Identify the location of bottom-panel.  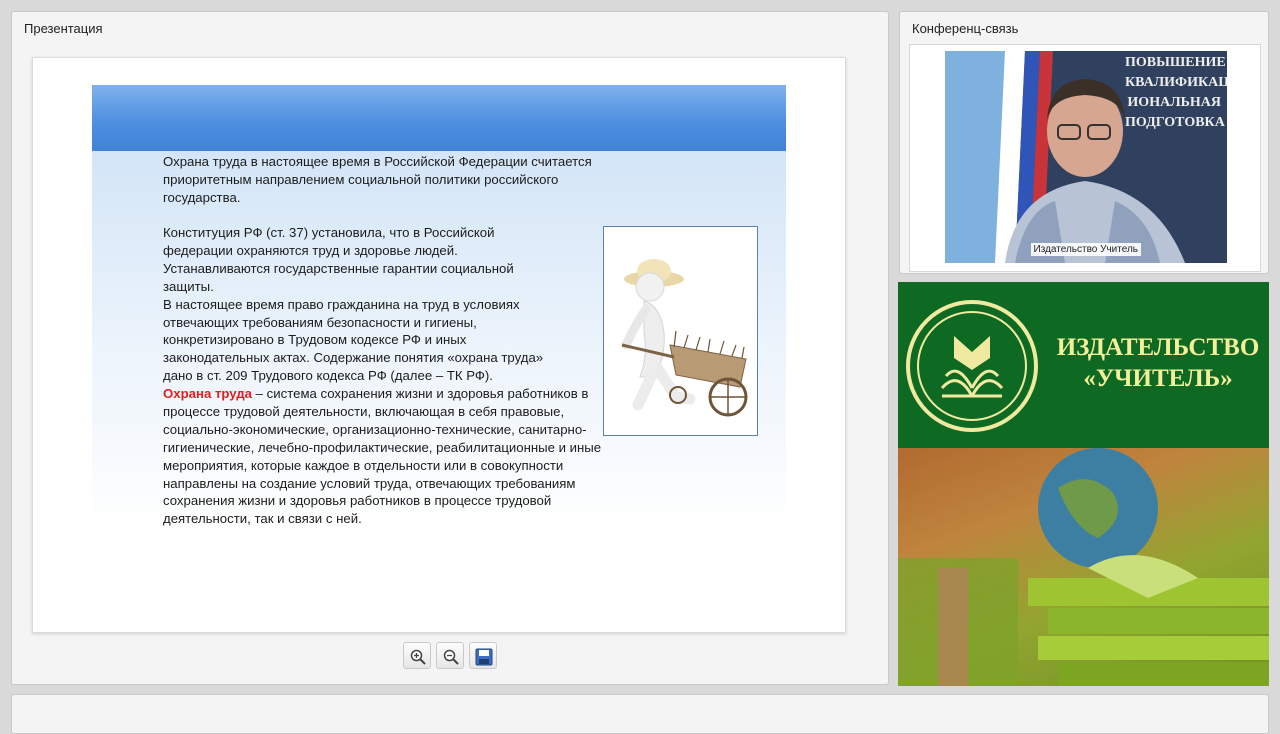
(640, 714).